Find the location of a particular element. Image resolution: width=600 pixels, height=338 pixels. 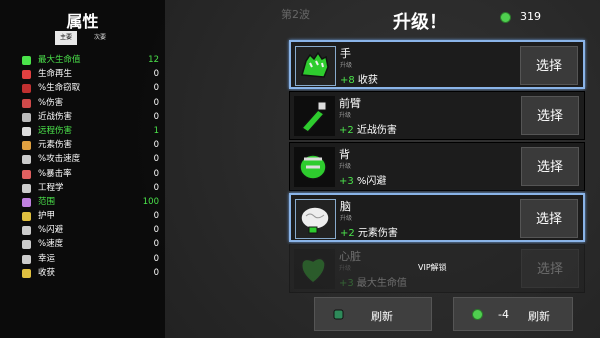

refresh-cost: -4 is located at coordinates (503, 314).